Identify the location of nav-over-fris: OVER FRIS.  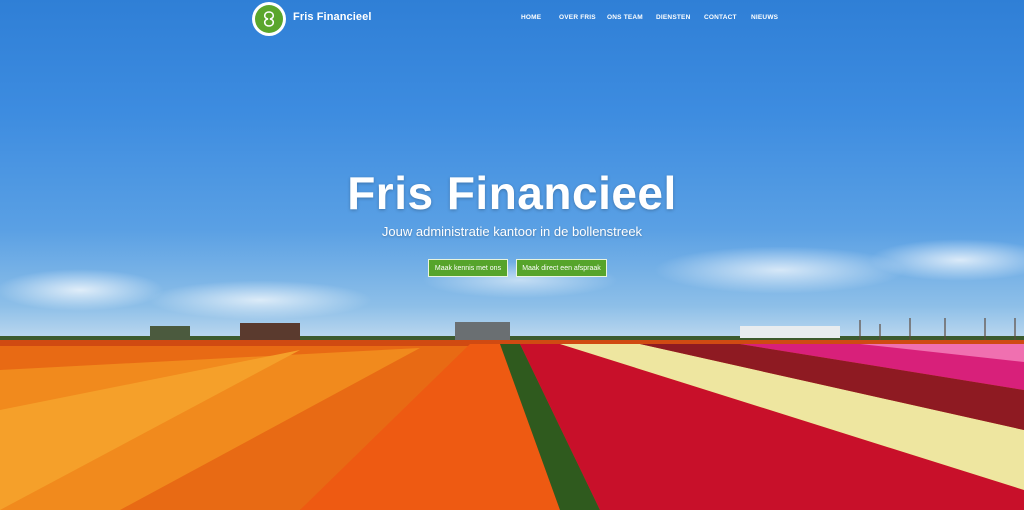
(577, 17).